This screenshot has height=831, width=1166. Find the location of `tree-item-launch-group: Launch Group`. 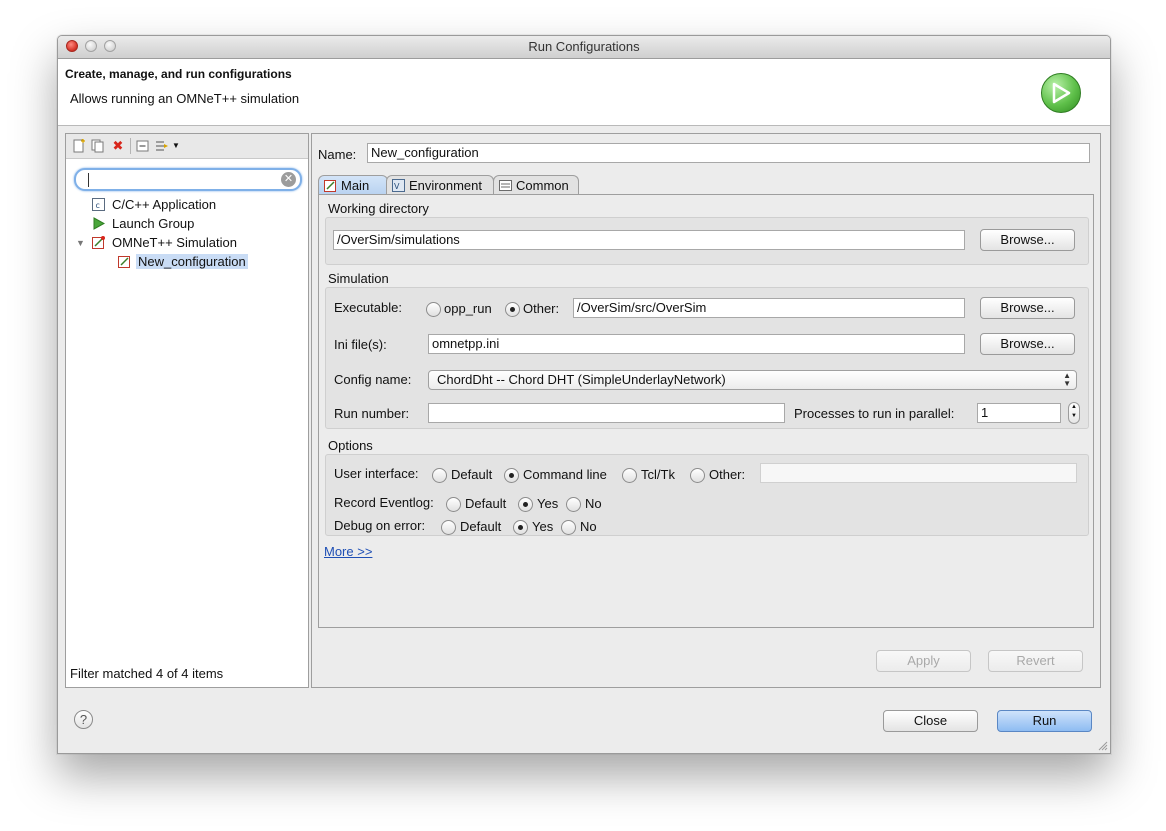

tree-item-launch-group: Launch Group is located at coordinates (143, 224).